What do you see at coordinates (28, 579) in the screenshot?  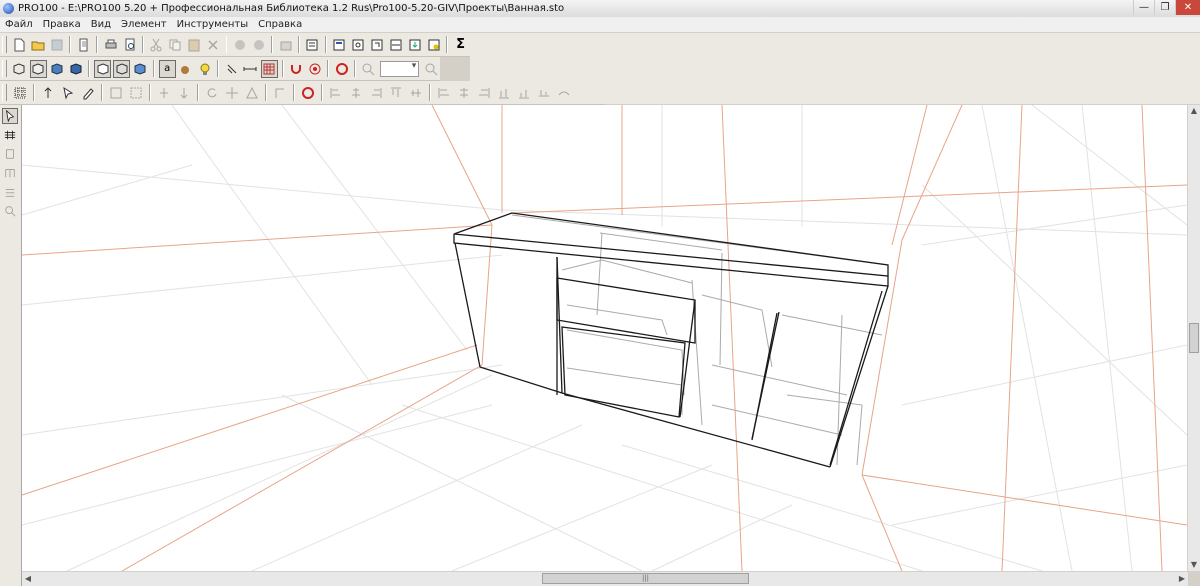 I see `scroll-left-arrow-icon: ◀` at bounding box center [28, 579].